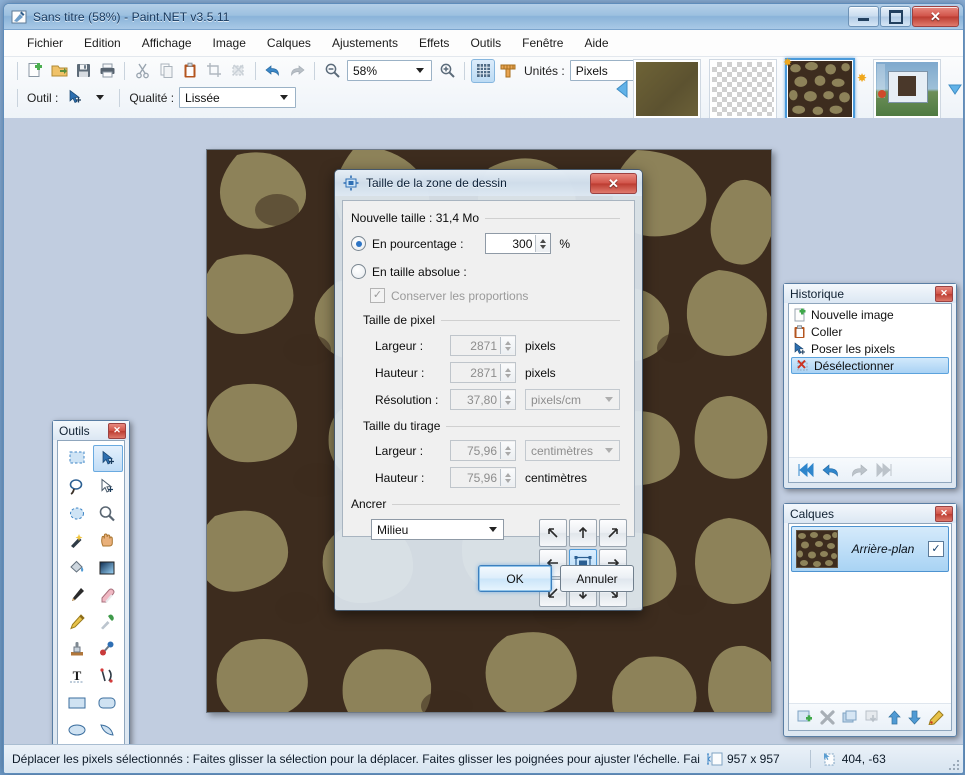 This screenshot has height=775, width=965. What do you see at coordinates (863, 16) in the screenshot?
I see `minimize-button` at bounding box center [863, 16].